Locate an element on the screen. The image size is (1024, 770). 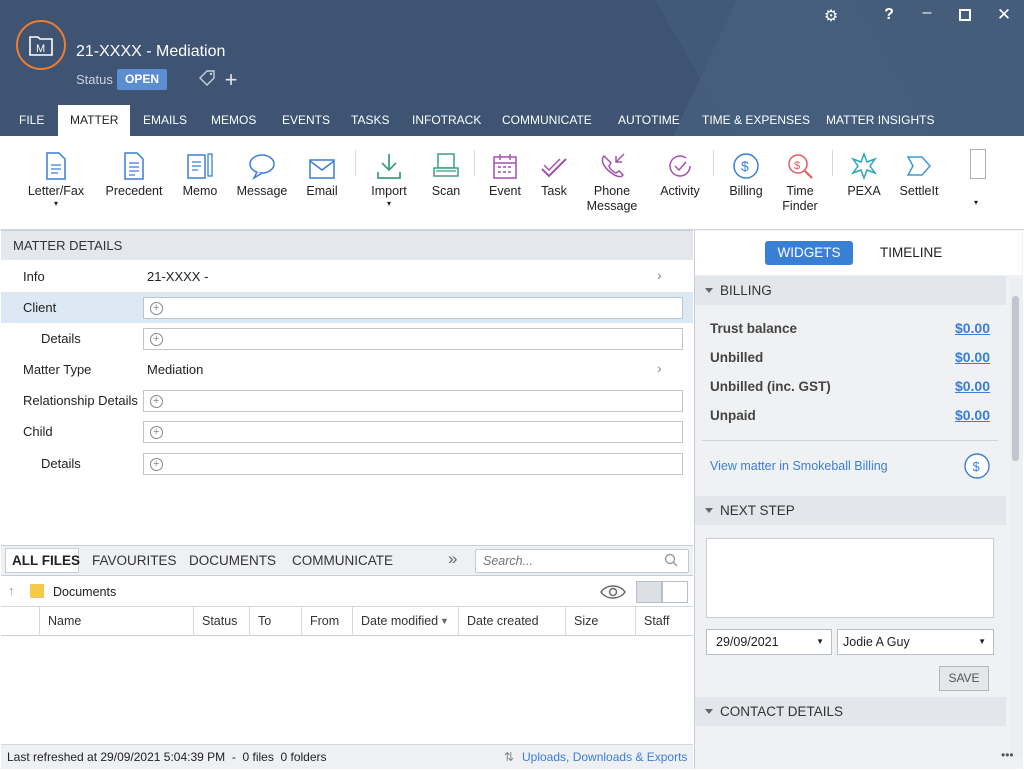
billing-section-header: BILLING is located at coordinates (850, 290).